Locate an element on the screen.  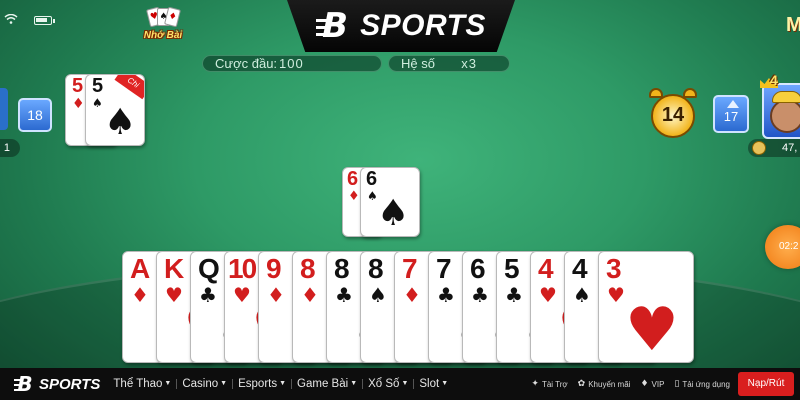
nav-logo-text: SPORTS is located at coordinates (70, 384).